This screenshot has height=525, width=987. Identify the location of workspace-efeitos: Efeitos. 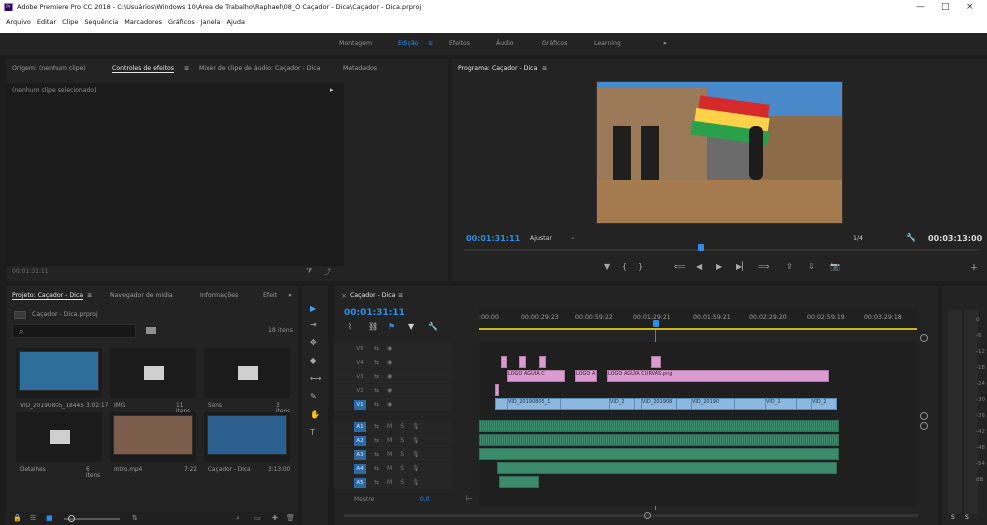
(459, 43).